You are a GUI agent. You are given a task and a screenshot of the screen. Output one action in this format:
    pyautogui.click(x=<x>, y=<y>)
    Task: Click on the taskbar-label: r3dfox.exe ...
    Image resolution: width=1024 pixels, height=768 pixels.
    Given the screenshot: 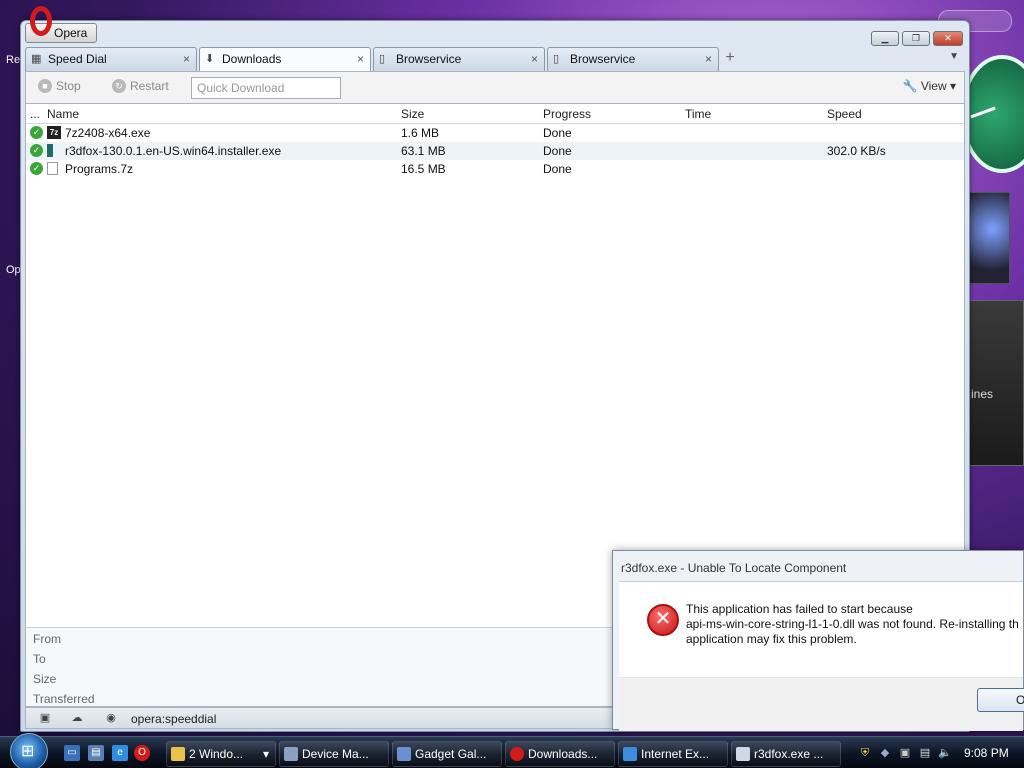 What is the action you would take?
    pyautogui.click(x=789, y=754)
    